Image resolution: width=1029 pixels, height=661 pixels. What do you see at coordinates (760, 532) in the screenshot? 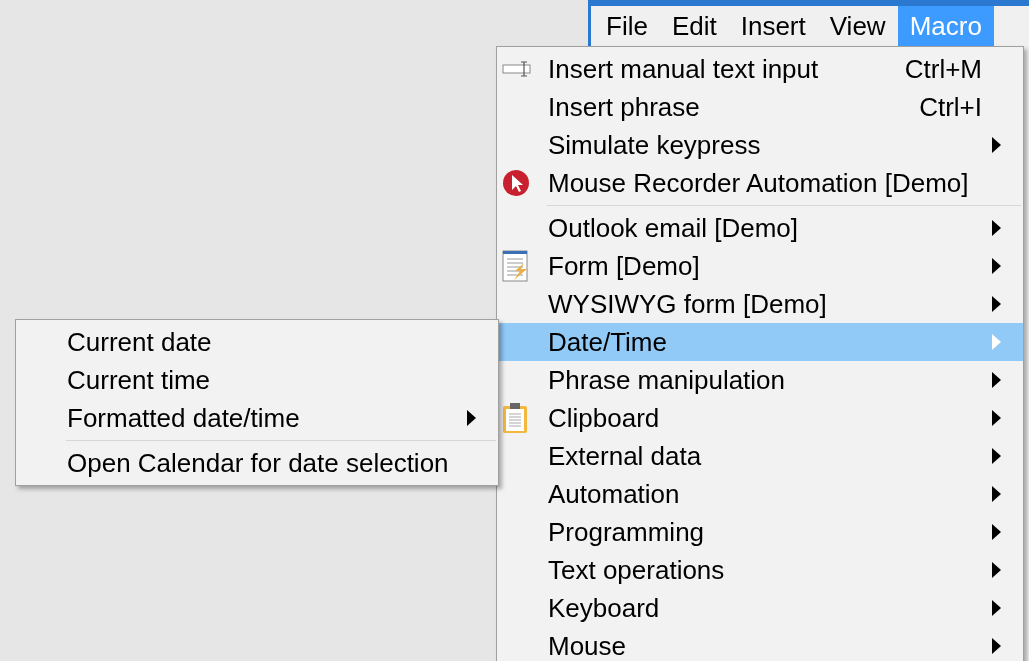
I see `menu-item: Programming` at bounding box center [760, 532].